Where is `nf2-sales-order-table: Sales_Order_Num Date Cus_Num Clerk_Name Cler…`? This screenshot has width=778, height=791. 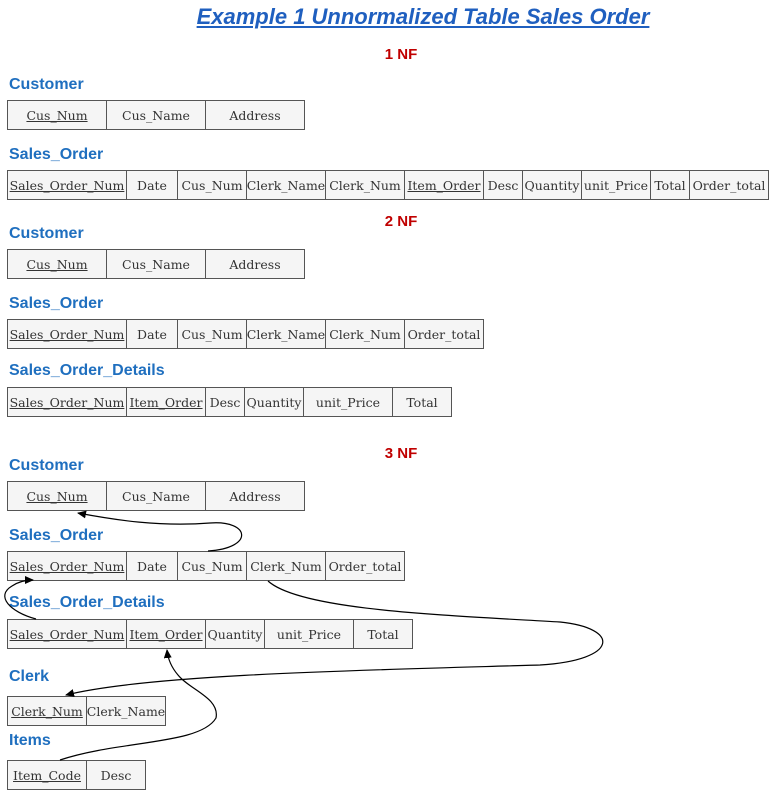 nf2-sales-order-table: Sales_Order_Num Date Cus_Num Clerk_Name Cler… is located at coordinates (245, 334).